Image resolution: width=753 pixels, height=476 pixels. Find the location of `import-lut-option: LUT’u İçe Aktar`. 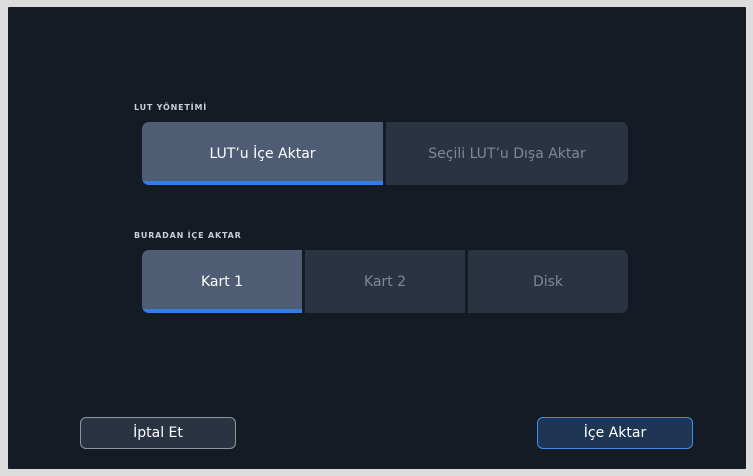

import-lut-option: LUT’u İçe Aktar is located at coordinates (262, 153).